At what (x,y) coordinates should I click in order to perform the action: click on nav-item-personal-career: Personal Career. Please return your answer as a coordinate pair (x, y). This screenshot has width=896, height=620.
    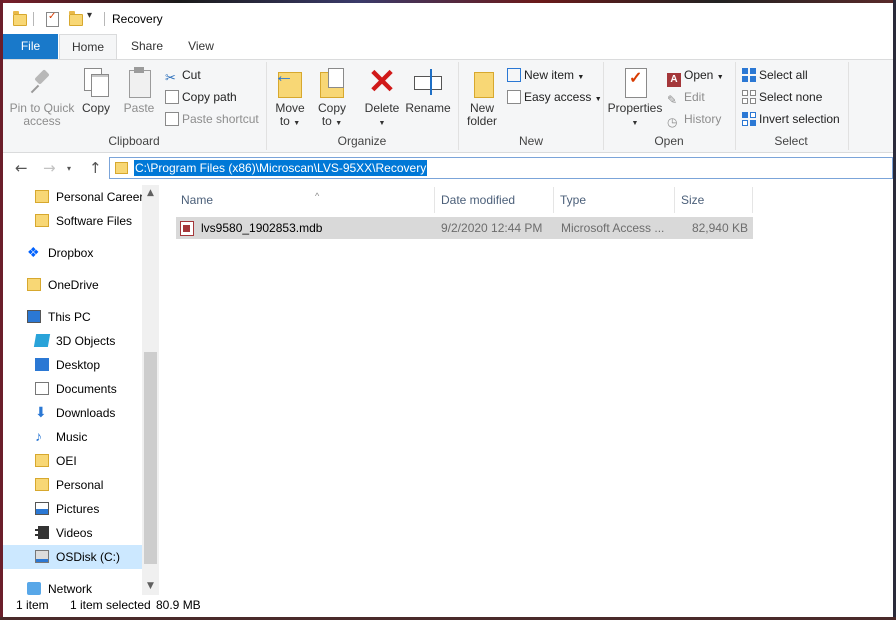
    Looking at the image, I should click on (73, 197).